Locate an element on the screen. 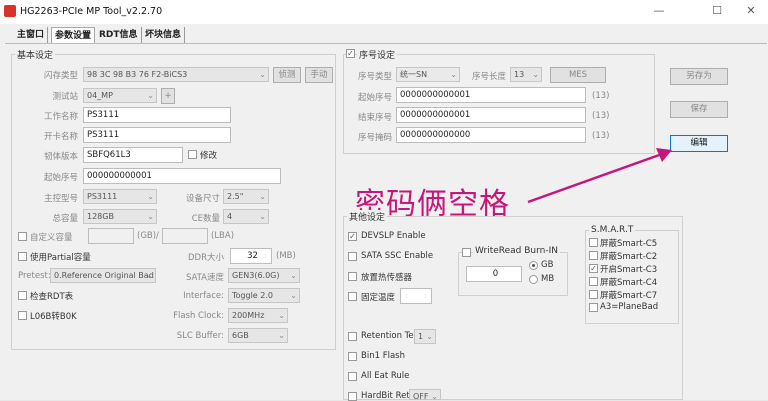 The width and height of the screenshot is (768, 401). tab-bad-block: 坏块信息 is located at coordinates (164, 35).